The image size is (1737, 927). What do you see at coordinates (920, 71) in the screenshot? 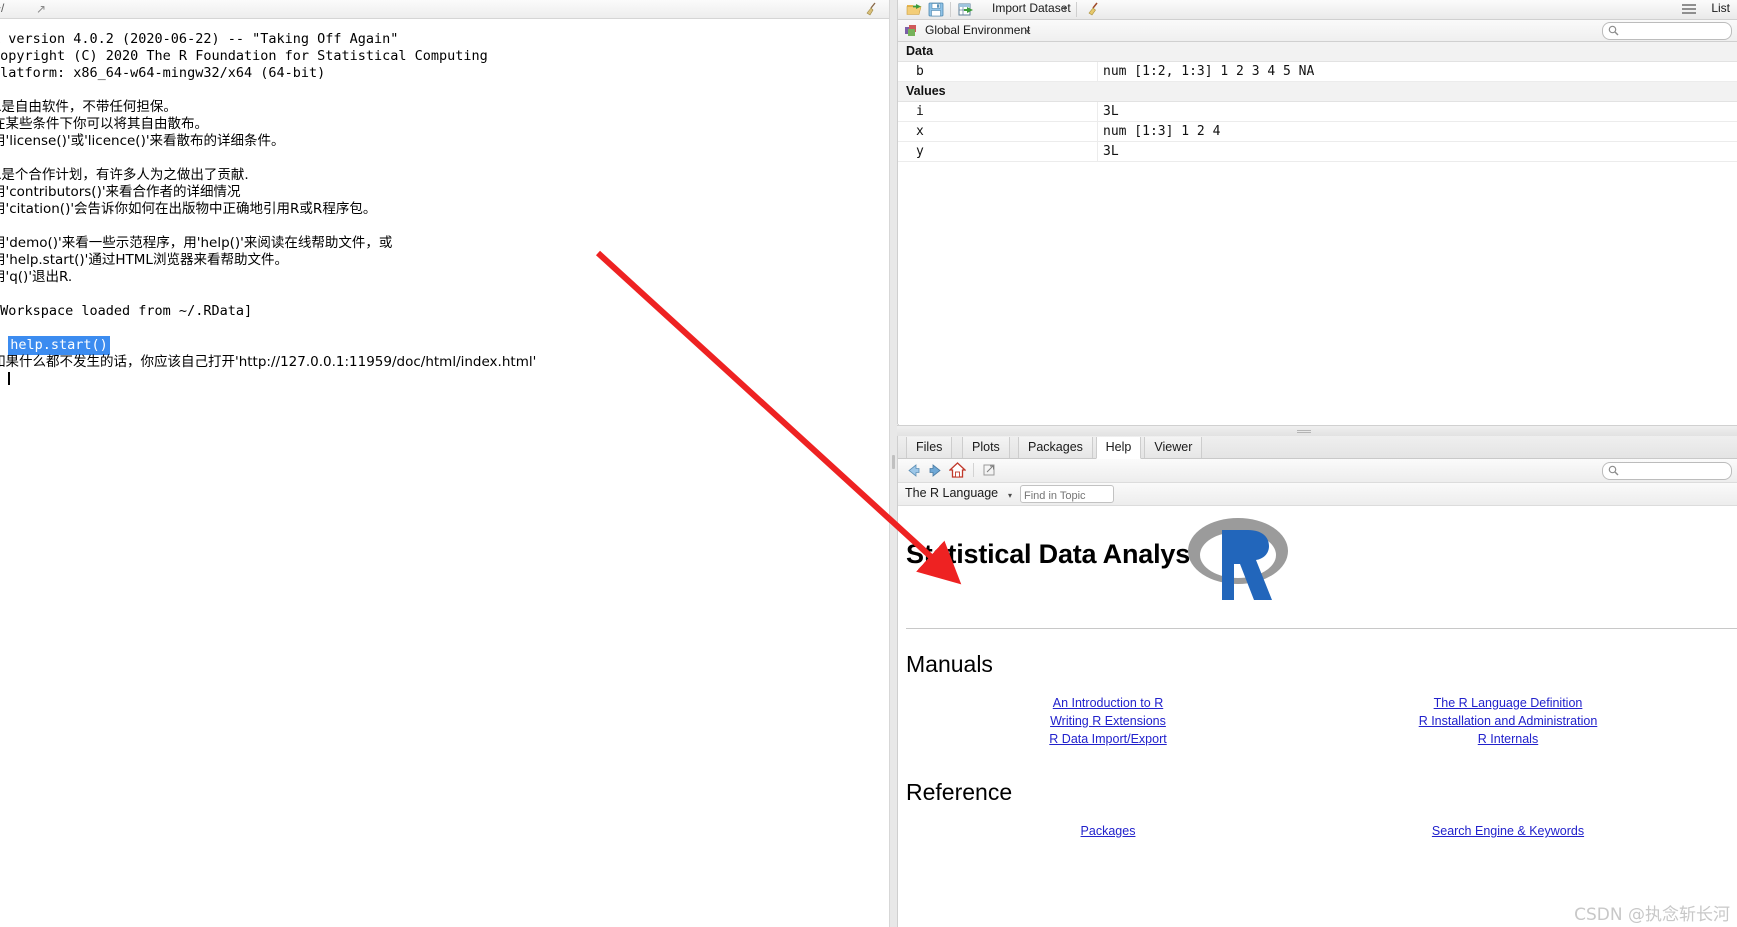
I see `variable-name: b` at bounding box center [920, 71].